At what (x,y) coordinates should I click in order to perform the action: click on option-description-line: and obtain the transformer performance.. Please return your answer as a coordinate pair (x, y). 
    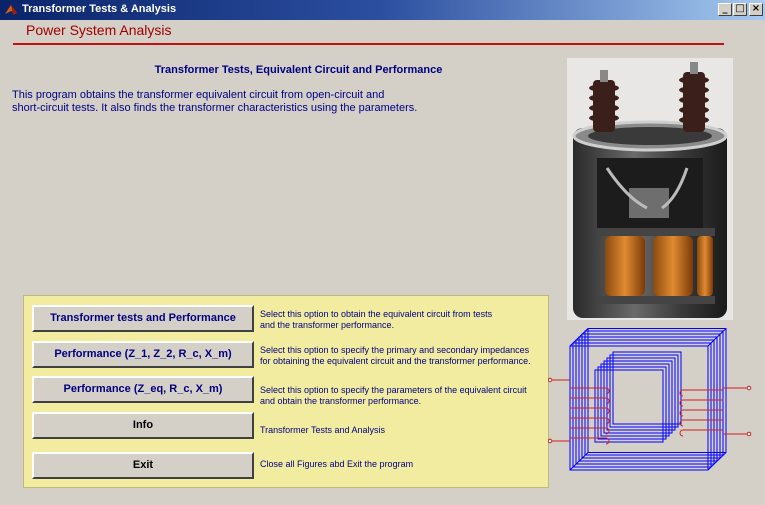
    Looking at the image, I should click on (341, 401).